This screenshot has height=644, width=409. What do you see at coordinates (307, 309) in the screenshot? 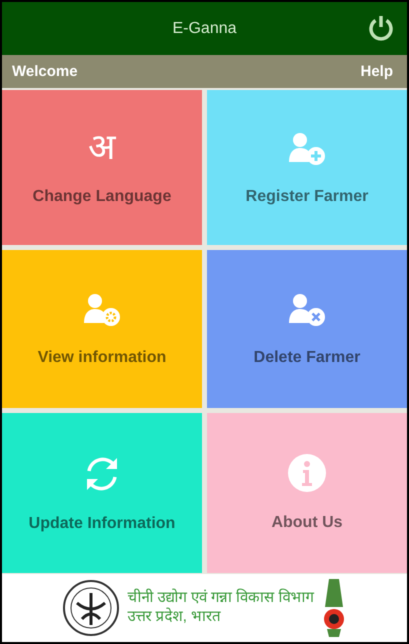
I see `remove-user-icon` at bounding box center [307, 309].